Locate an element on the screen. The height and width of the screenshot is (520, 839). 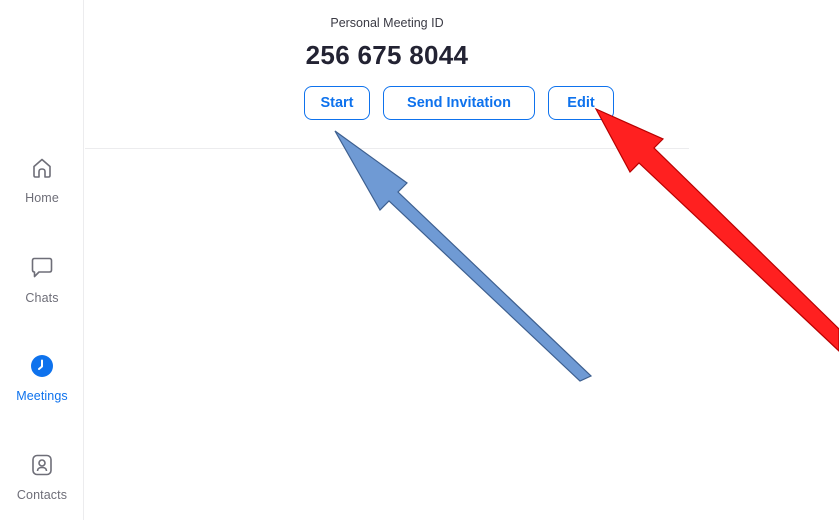
sidebar-item-home: Home is located at coordinates (42, 180).